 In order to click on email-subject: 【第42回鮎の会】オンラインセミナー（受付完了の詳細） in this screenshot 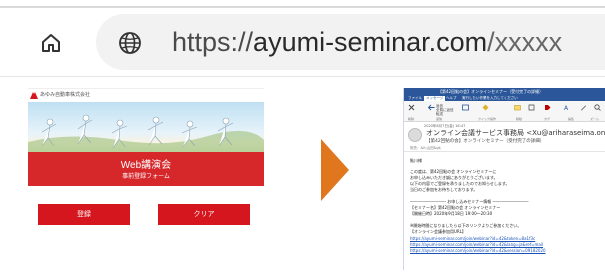, I will do `click(485, 141)`.